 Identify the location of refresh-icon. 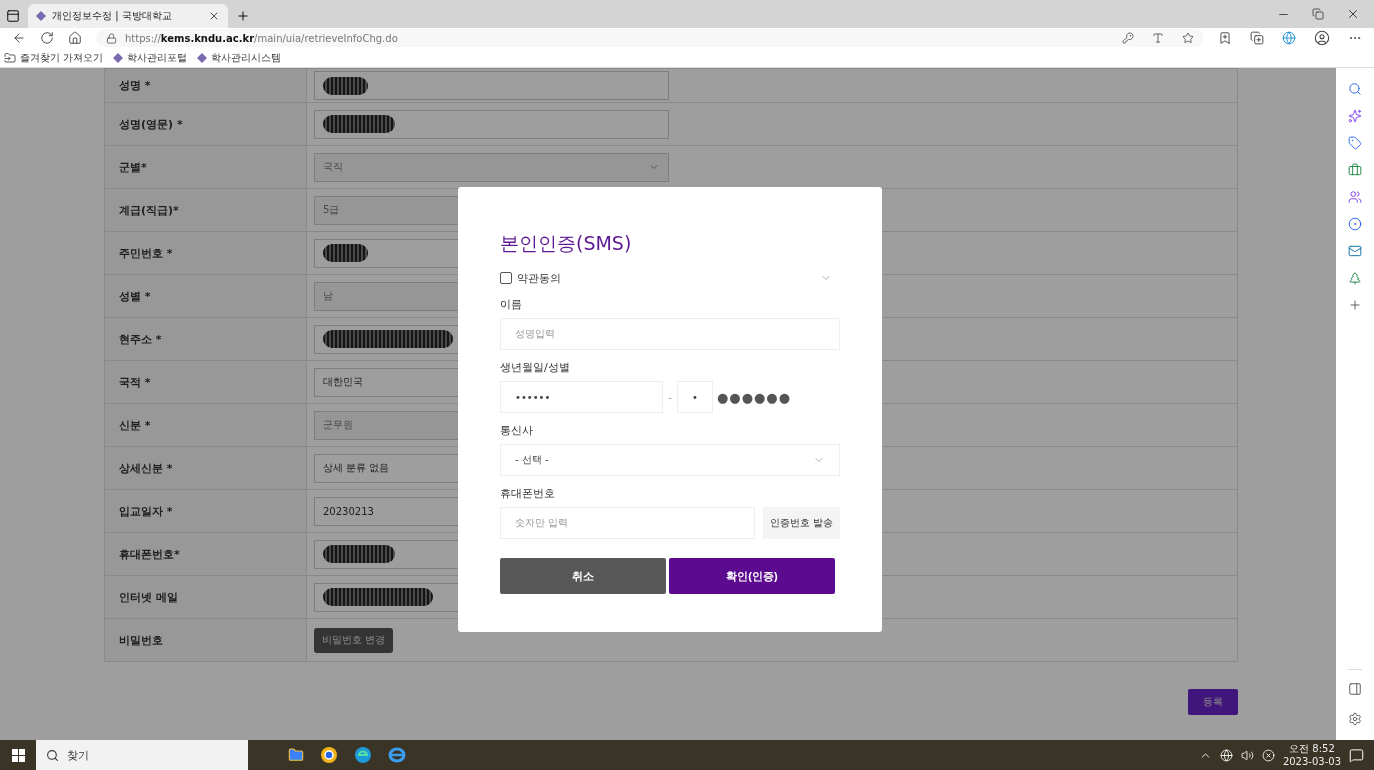
(47, 38).